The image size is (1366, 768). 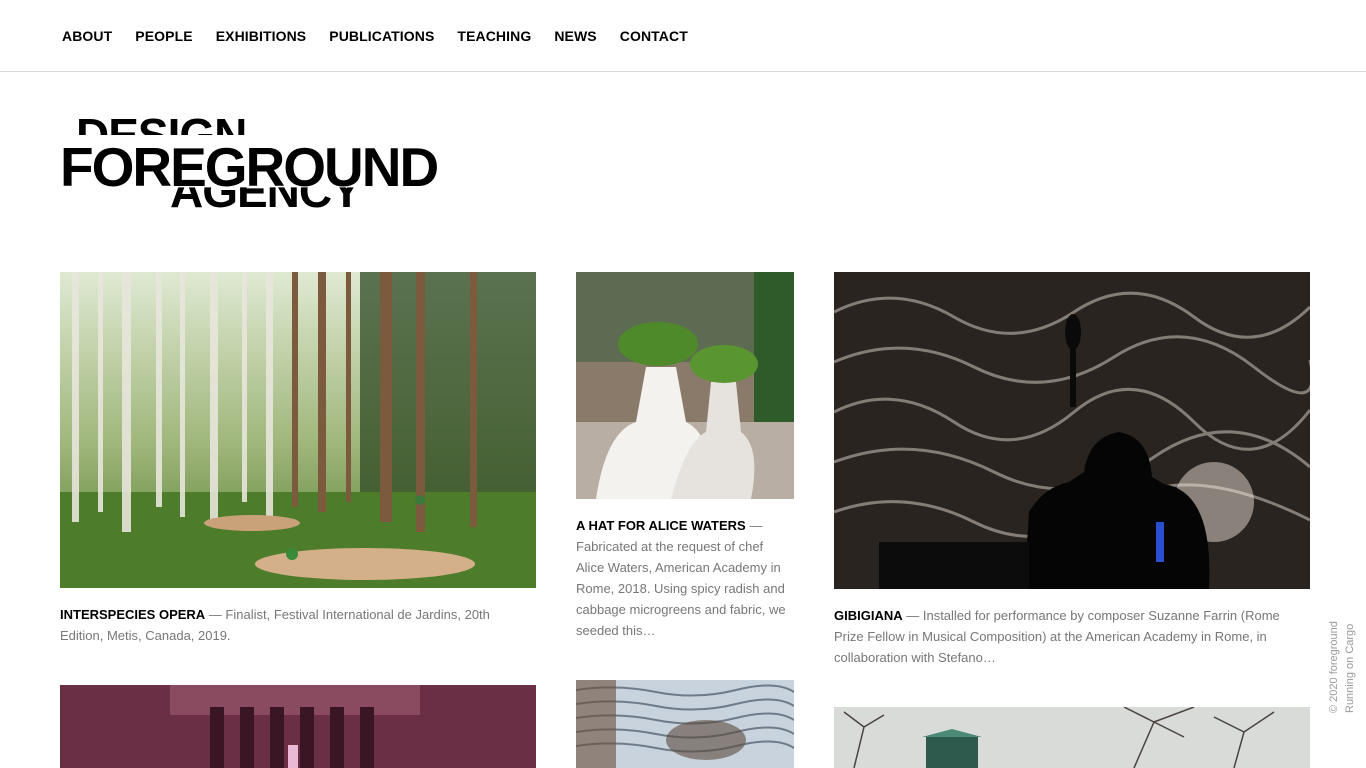 What do you see at coordinates (1334, 667) in the screenshot?
I see `copyright-text: © 2020 foreground` at bounding box center [1334, 667].